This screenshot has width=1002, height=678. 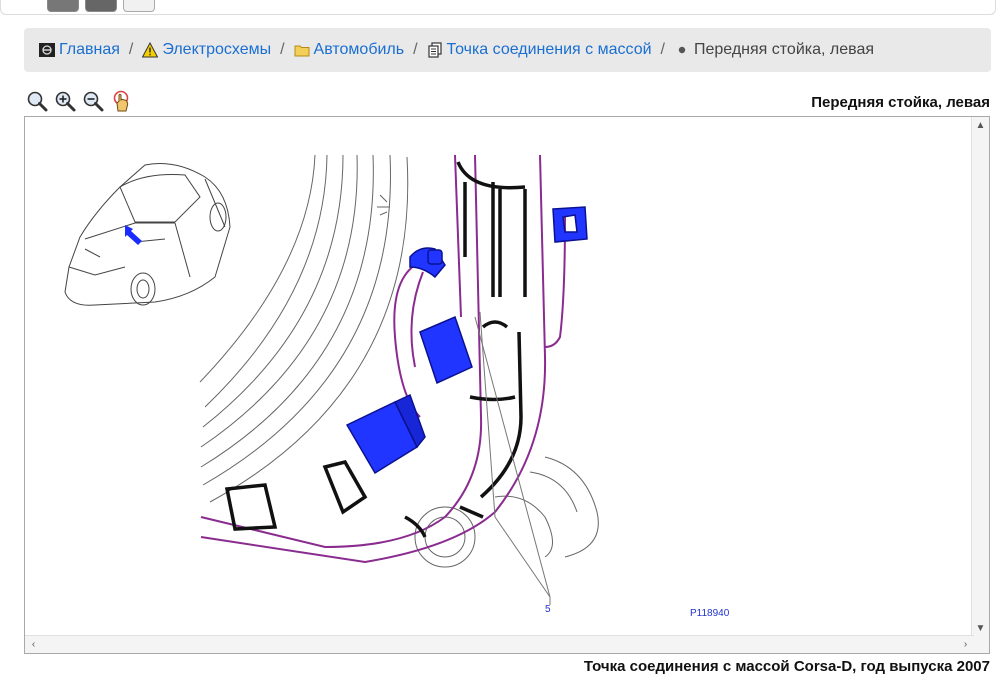 What do you see at coordinates (302, 51) in the screenshot?
I see `folder-icon` at bounding box center [302, 51].